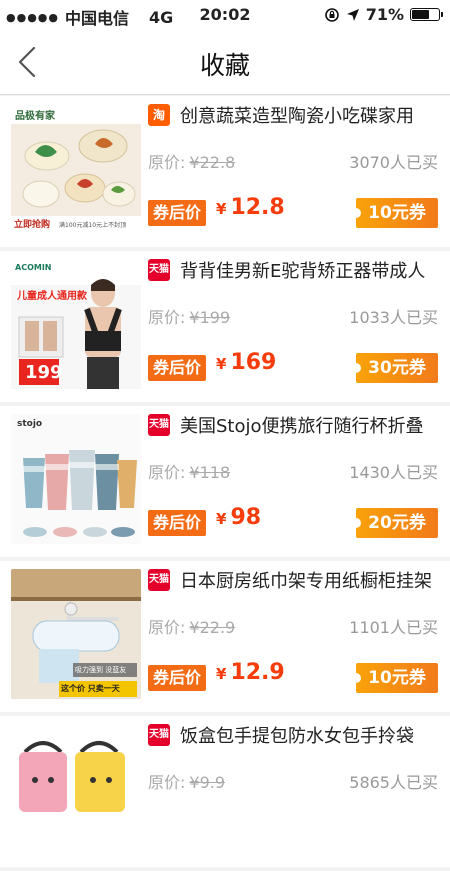 Image resolution: width=450 pixels, height=871 pixels. What do you see at coordinates (44, 372) in the screenshot?
I see `thumb-price: 199` at bounding box center [44, 372].